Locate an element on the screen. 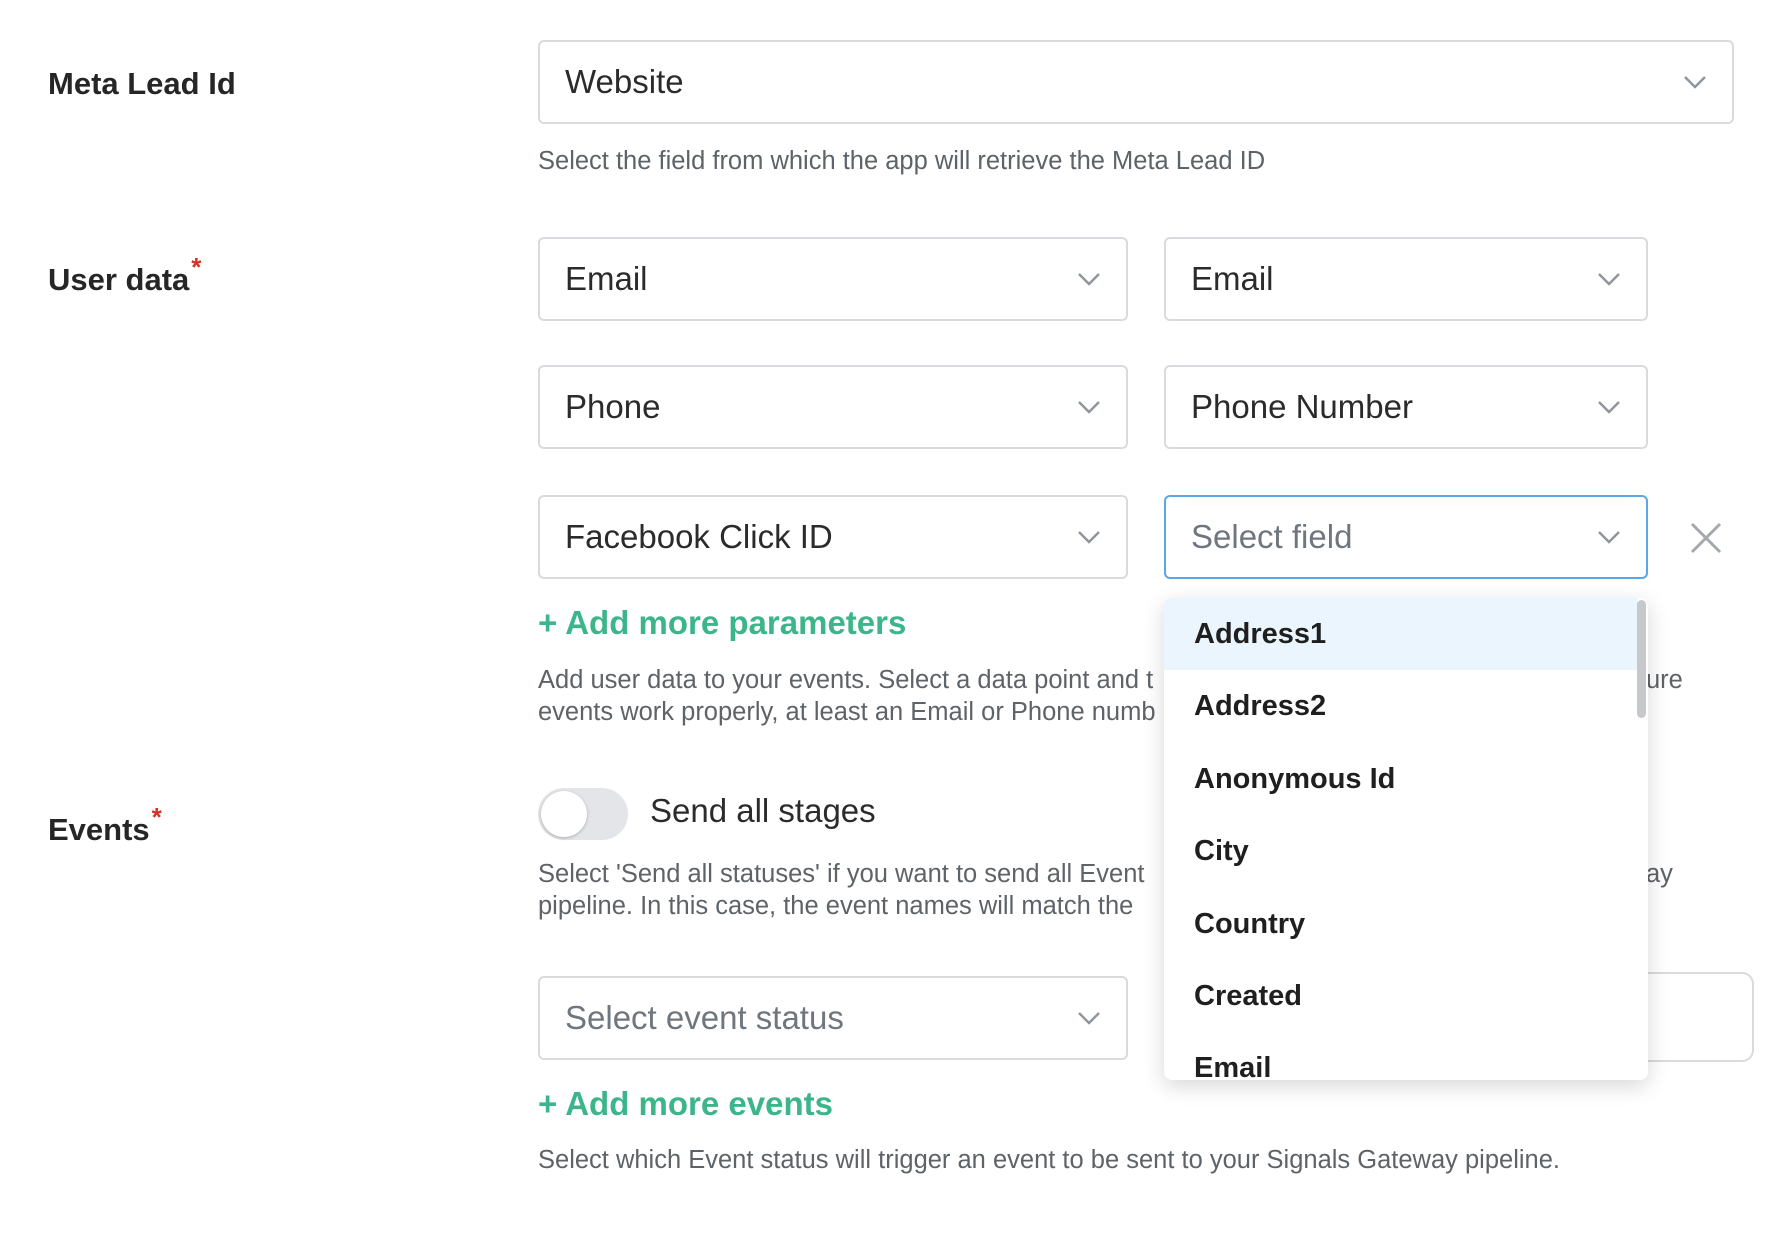  event-status-select: Select event status is located at coordinates (833, 1018).